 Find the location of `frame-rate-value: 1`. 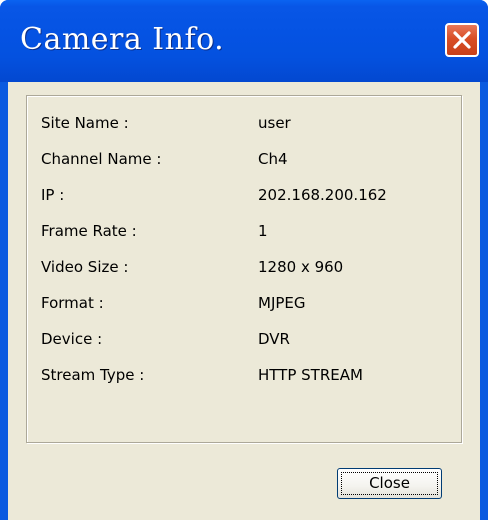

frame-rate-value: 1 is located at coordinates (263, 231).